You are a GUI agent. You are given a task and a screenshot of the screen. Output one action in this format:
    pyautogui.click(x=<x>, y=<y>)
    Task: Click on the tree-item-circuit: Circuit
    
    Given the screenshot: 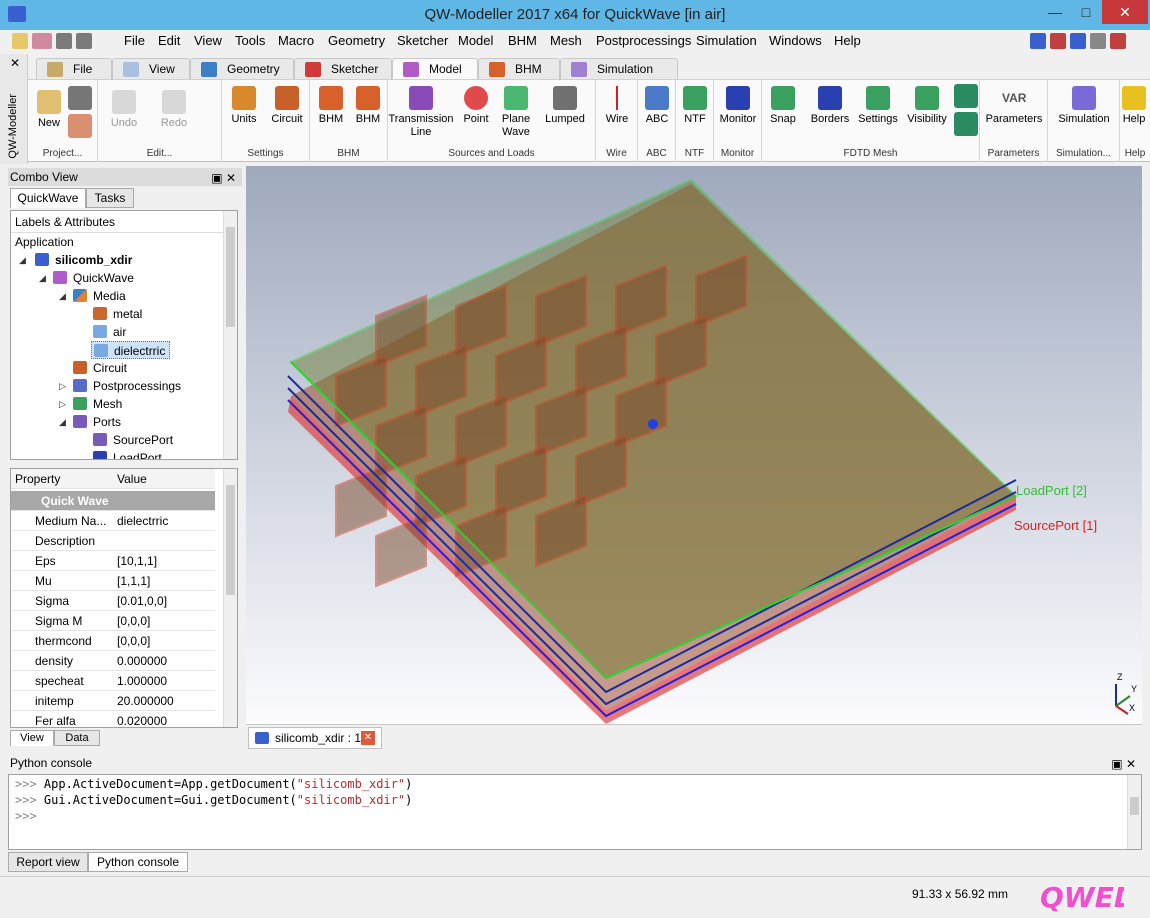 What is the action you would take?
    pyautogui.click(x=100, y=368)
    